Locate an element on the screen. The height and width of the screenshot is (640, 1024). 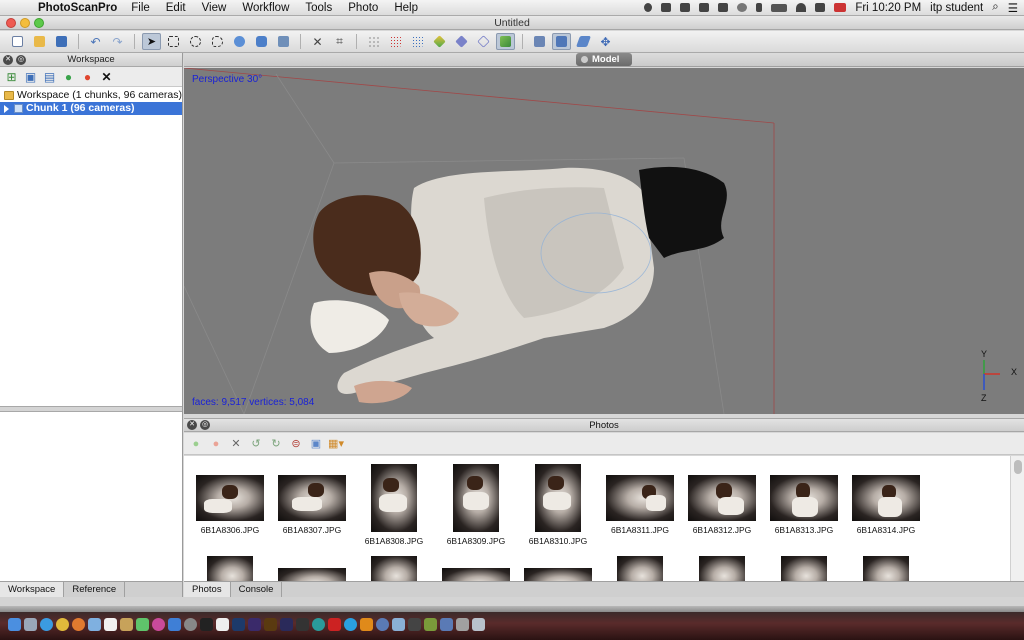
airplay-icon is located at coordinates (704, 7).